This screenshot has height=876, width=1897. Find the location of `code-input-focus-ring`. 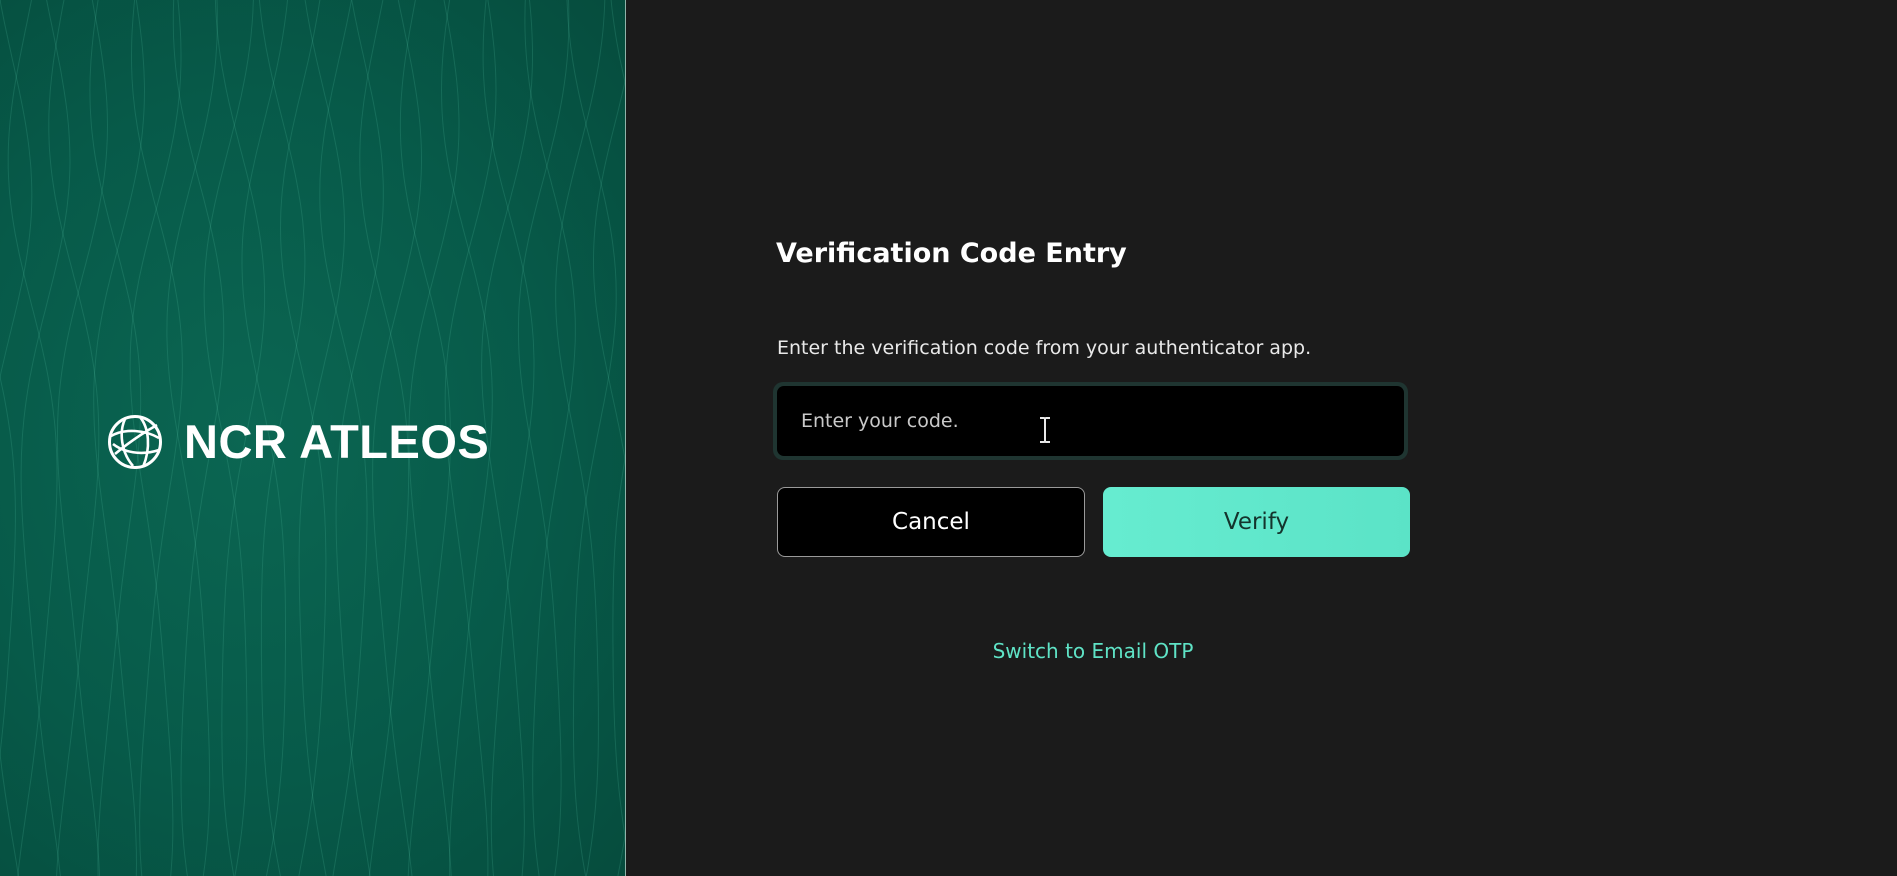

code-input-focus-ring is located at coordinates (1090, 421).